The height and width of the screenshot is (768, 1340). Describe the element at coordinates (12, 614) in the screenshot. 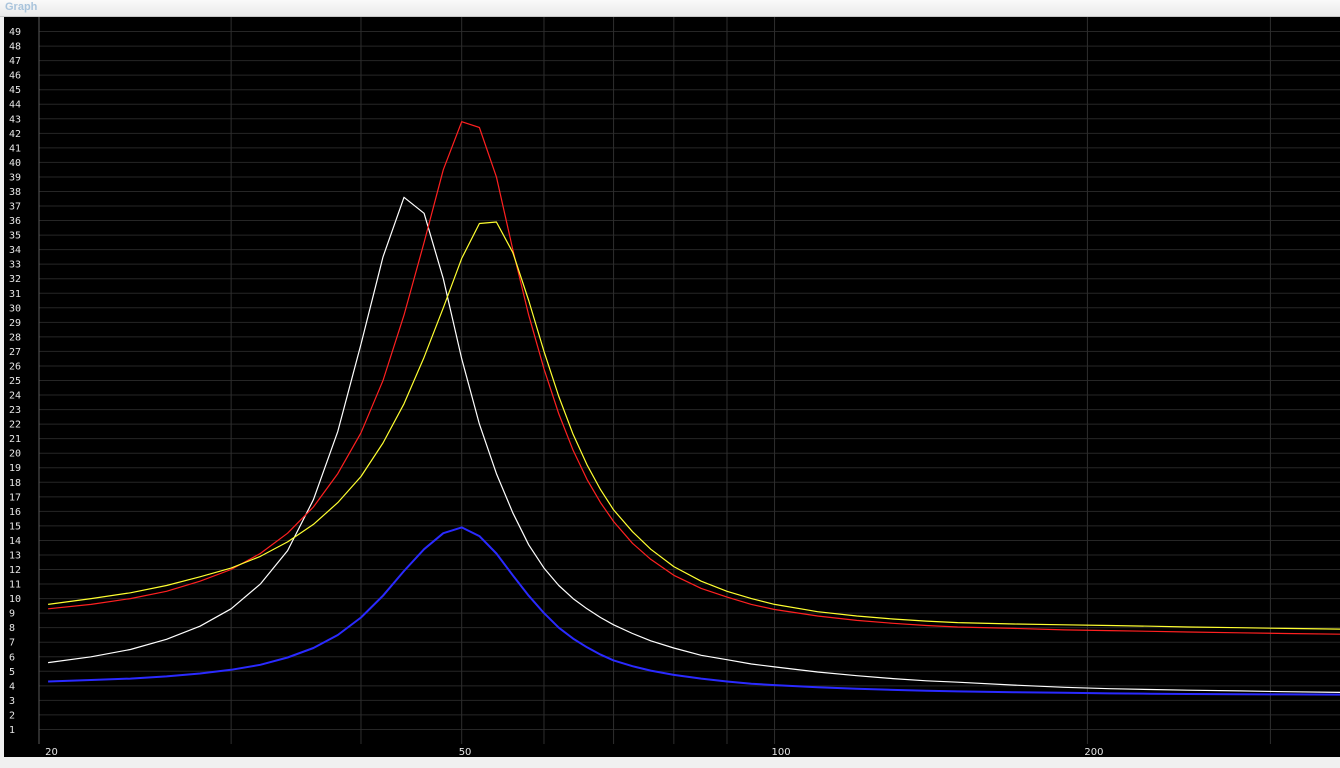

I see `y-tick-label: 9` at that location.